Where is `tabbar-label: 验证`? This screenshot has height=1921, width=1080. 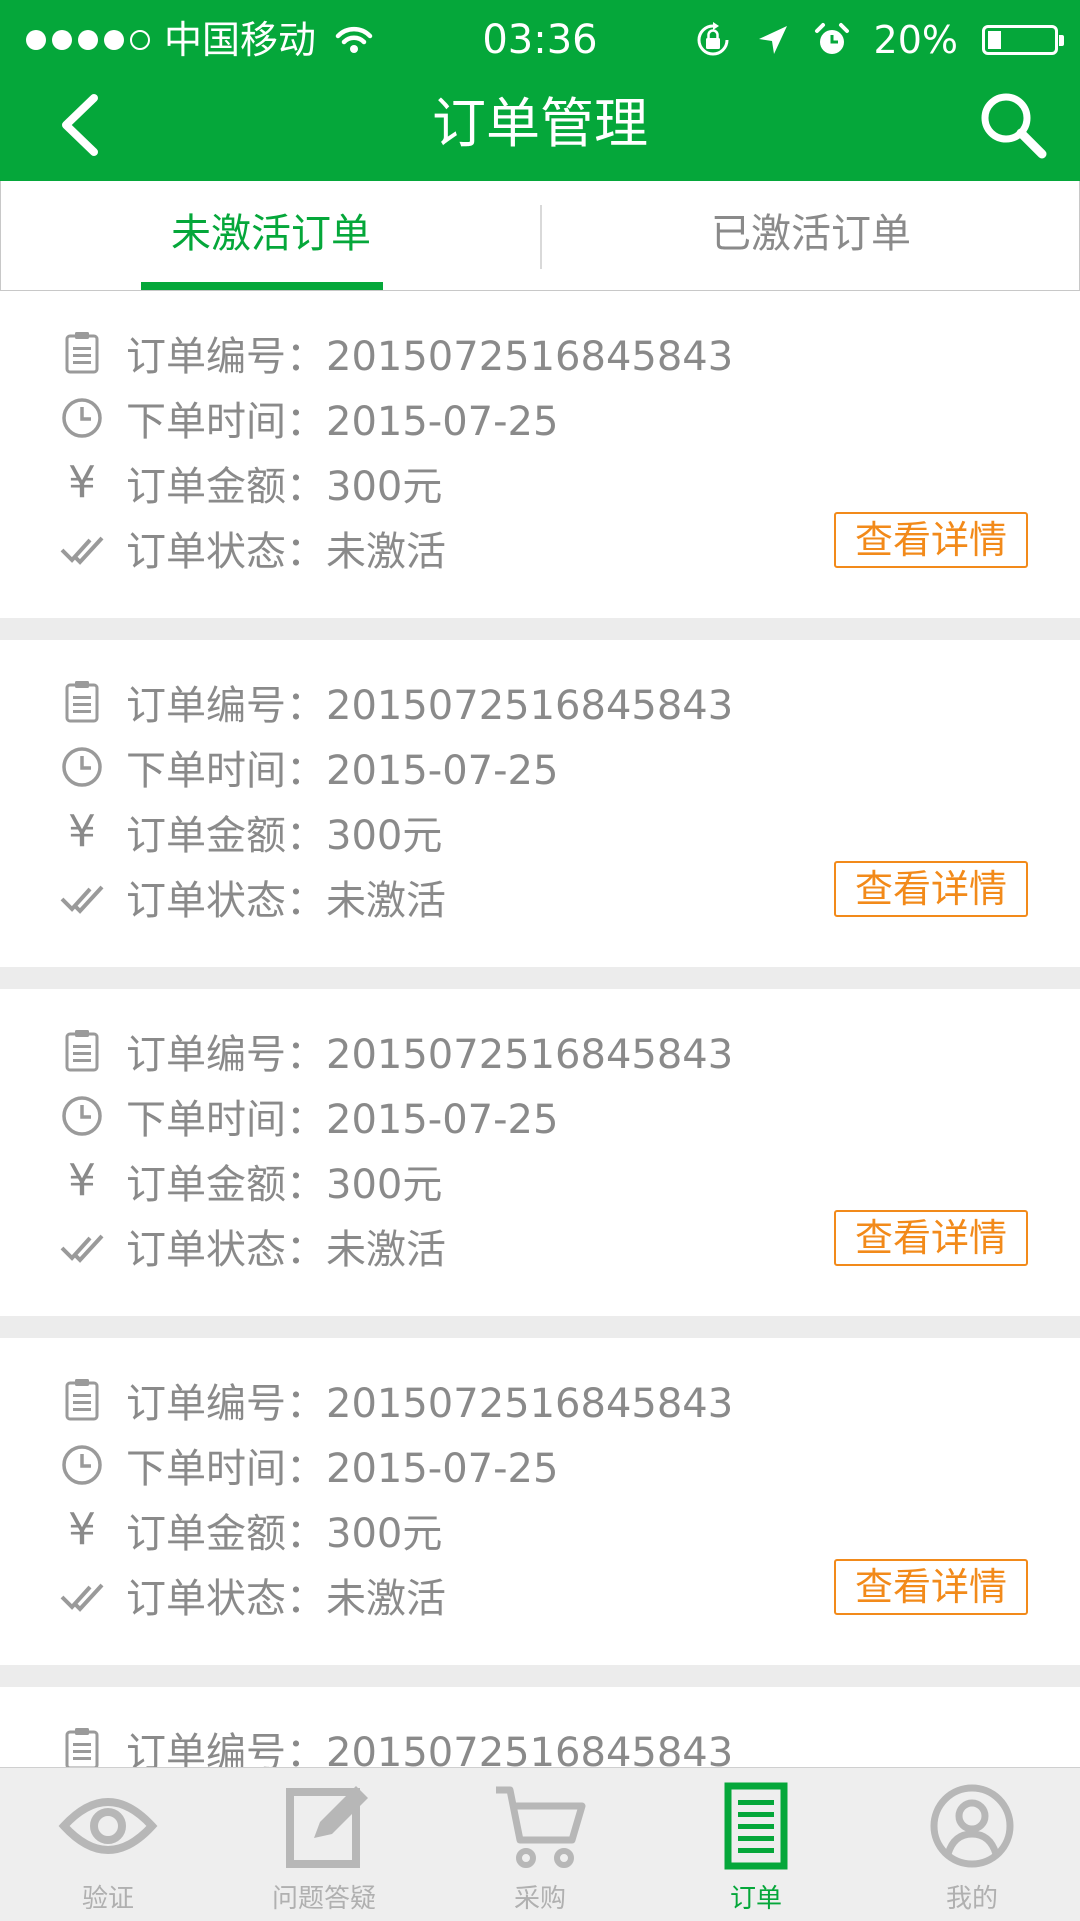
tabbar-label: 验证 is located at coordinates (107, 1899).